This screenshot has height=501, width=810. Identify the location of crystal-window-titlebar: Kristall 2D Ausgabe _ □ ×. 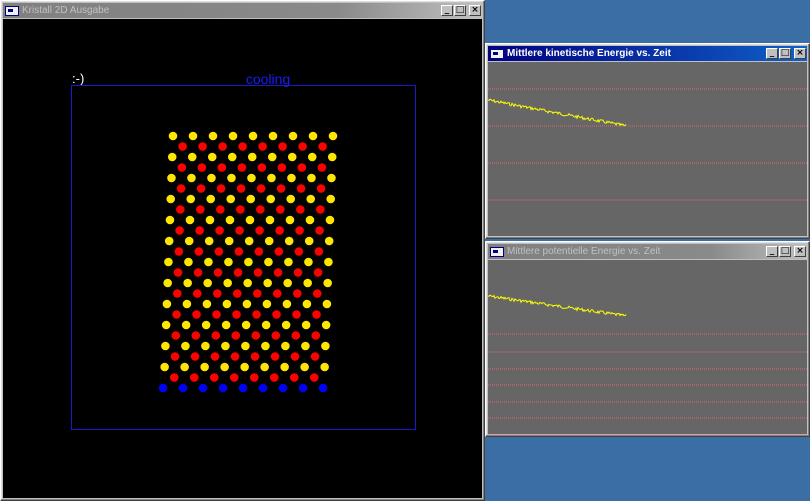
(242, 10).